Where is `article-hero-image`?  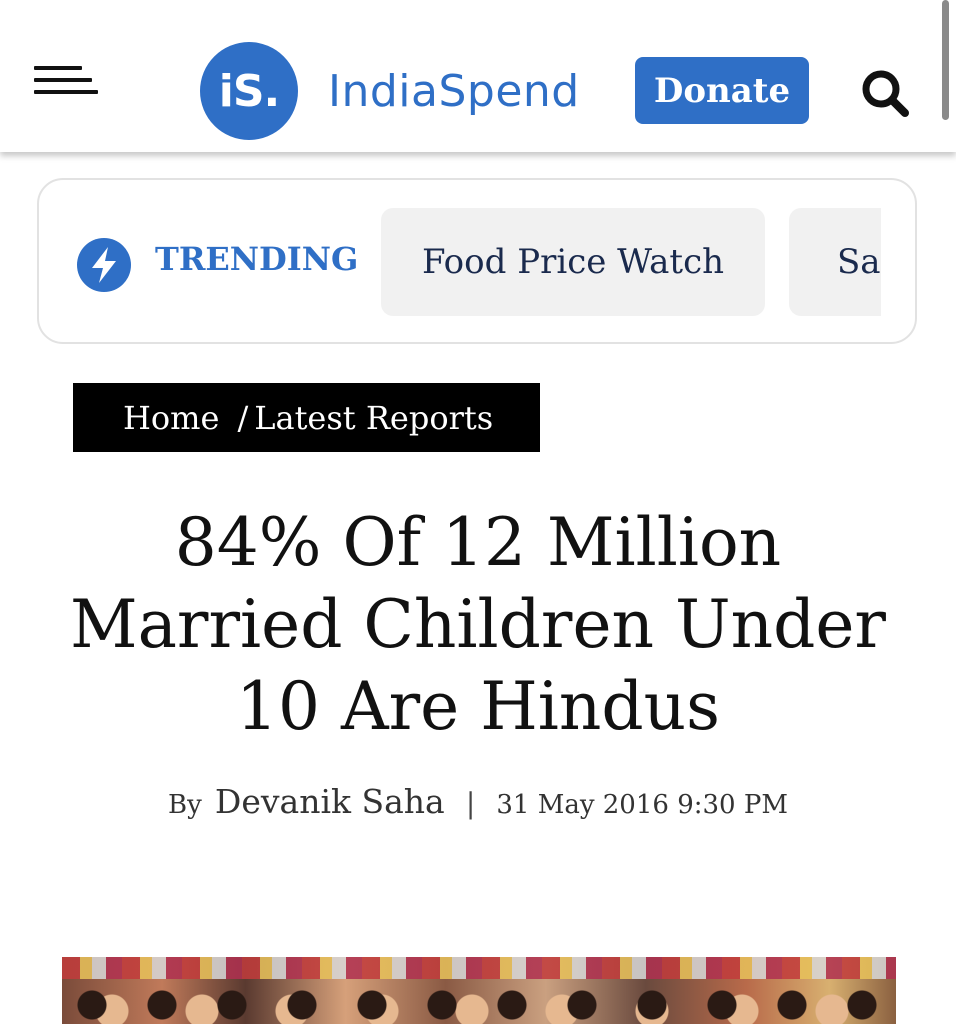
article-hero-image is located at coordinates (479, 990).